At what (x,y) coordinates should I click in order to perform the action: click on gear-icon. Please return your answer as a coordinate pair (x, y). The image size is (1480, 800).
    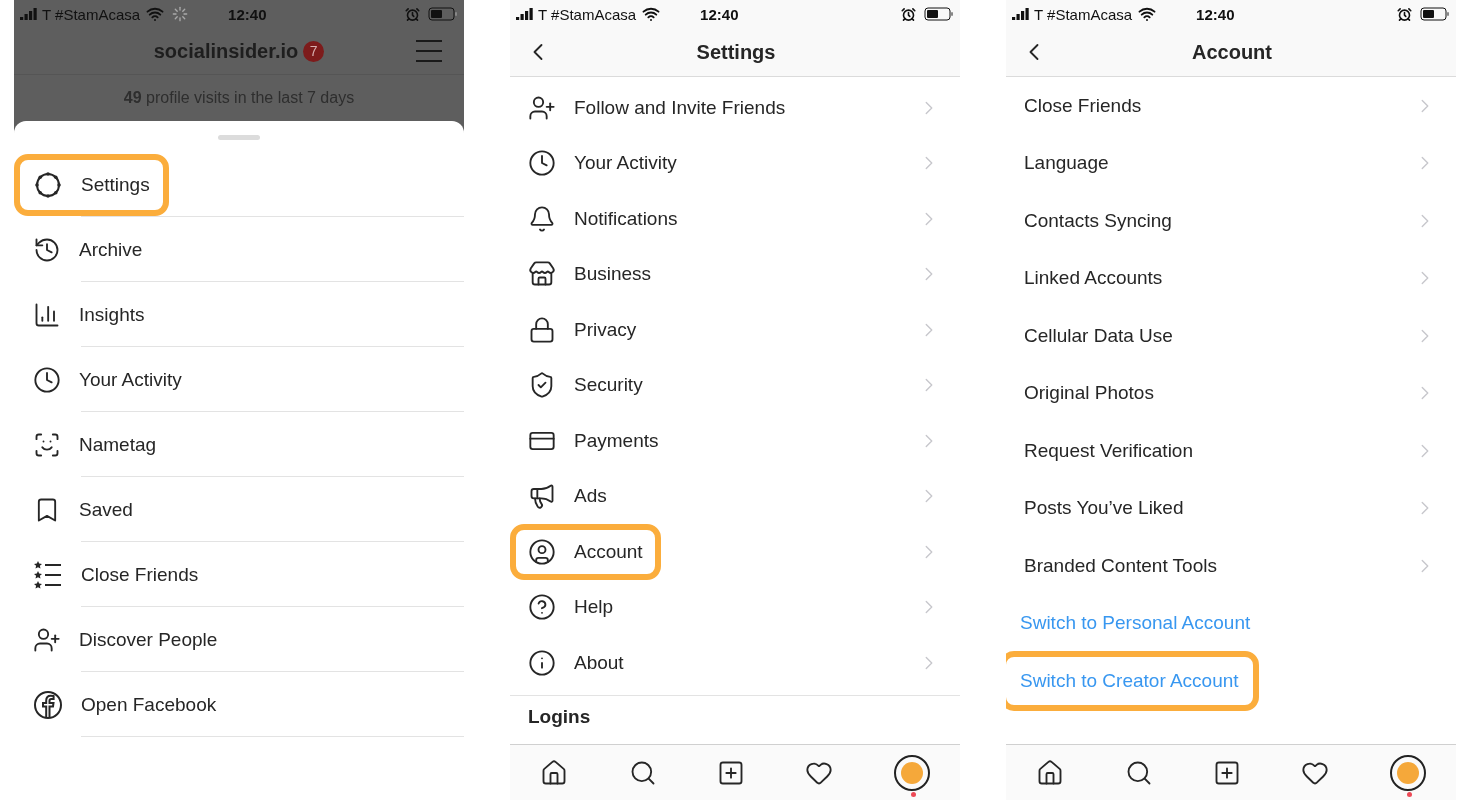
    Looking at the image, I should click on (48, 184).